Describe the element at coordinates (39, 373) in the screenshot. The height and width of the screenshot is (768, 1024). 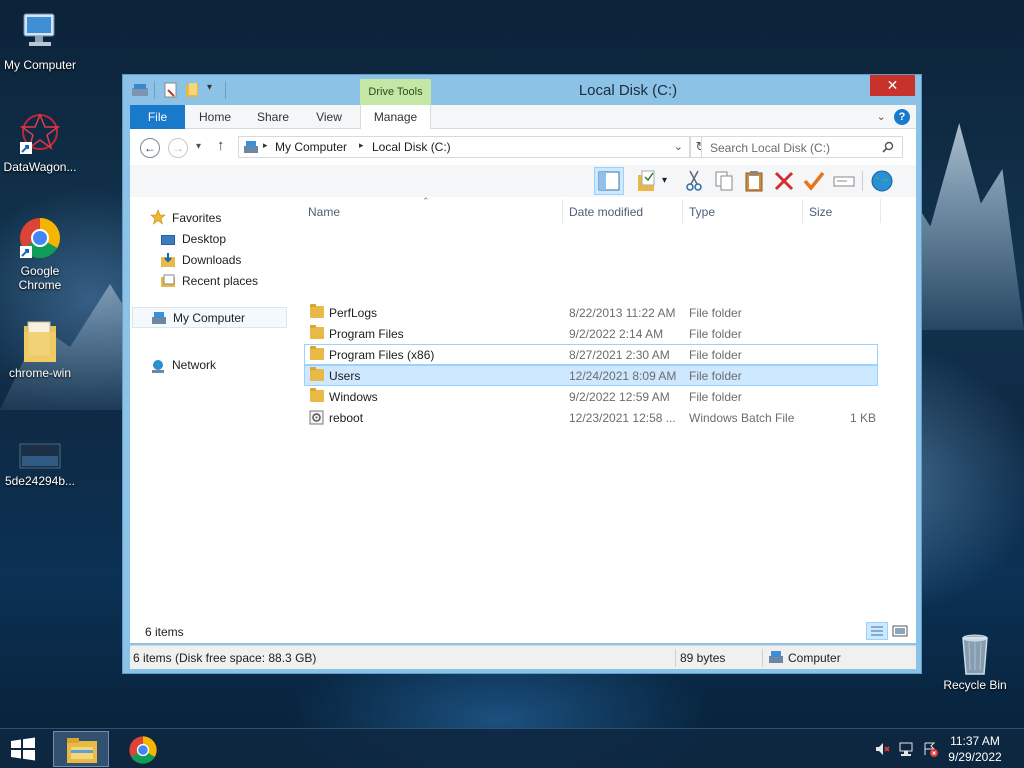
I see `desktop-icon-label: chrome-win` at that location.